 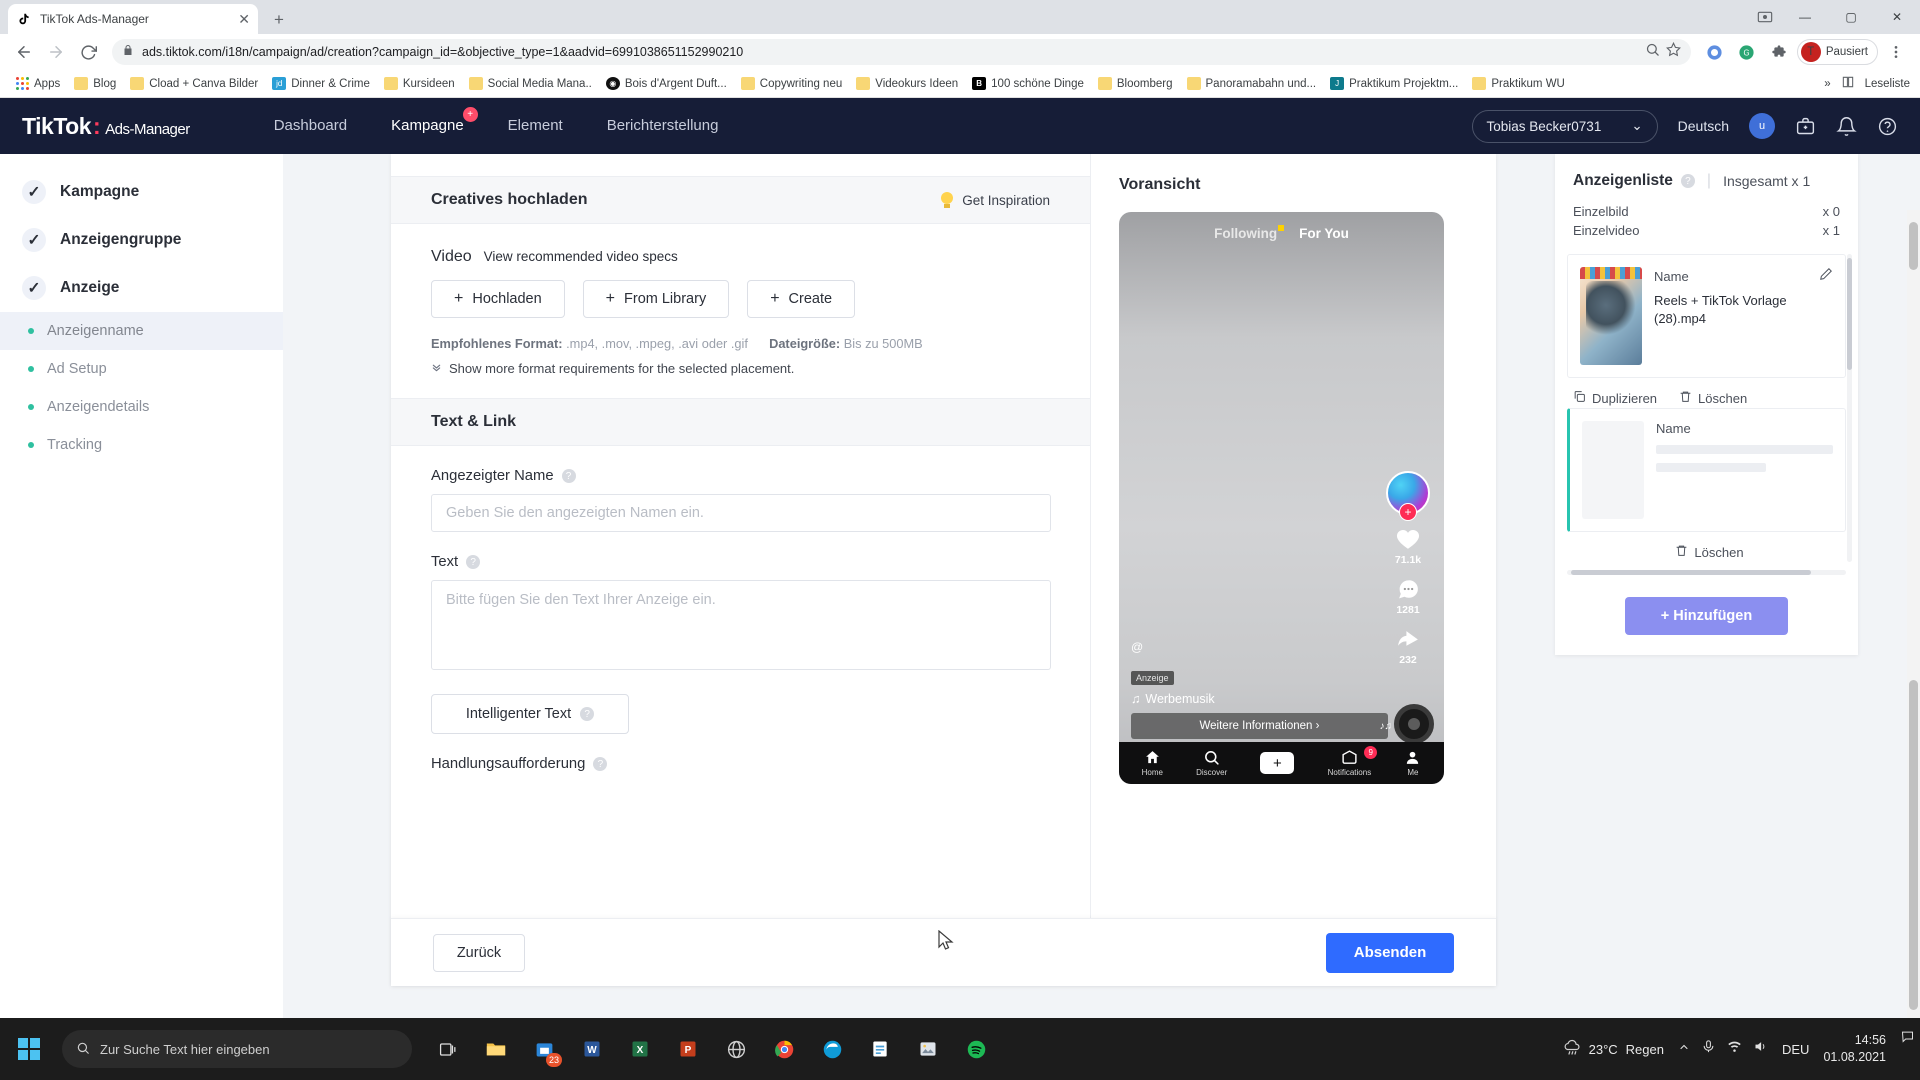 What do you see at coordinates (976, 1049) in the screenshot?
I see `spotify-icon` at bounding box center [976, 1049].